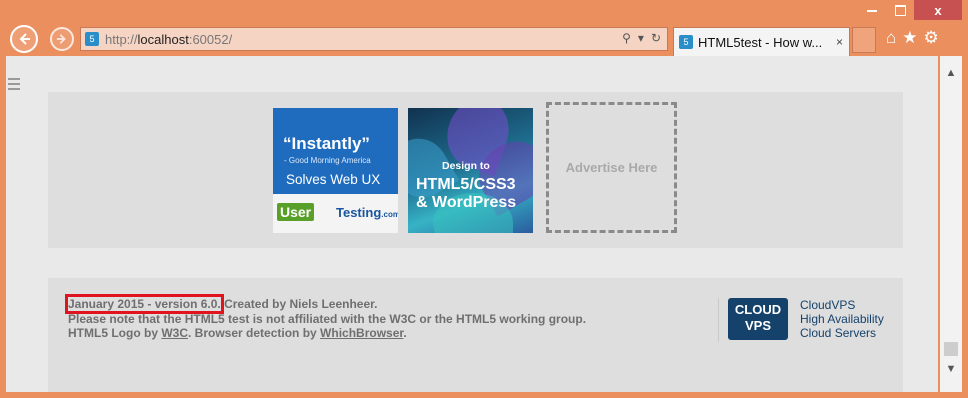  What do you see at coordinates (951, 369) in the screenshot?
I see `scroll-down-icon: ▼` at bounding box center [951, 369].